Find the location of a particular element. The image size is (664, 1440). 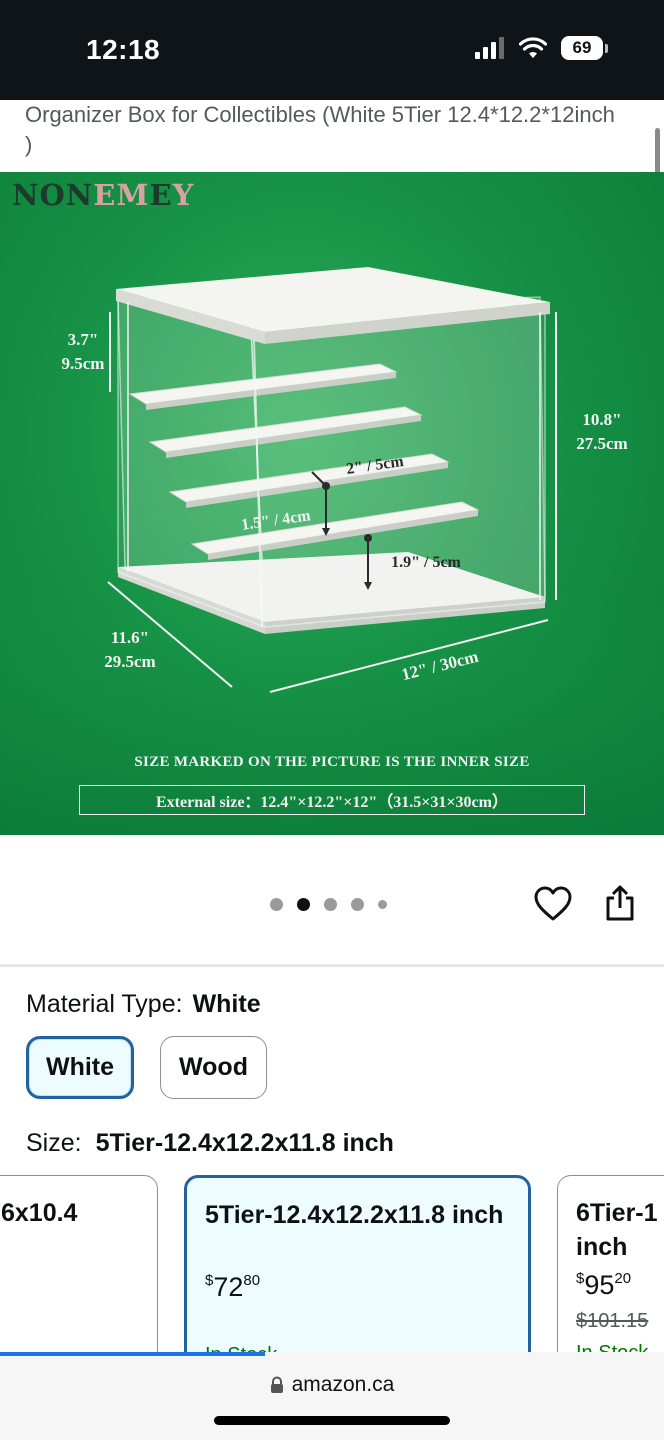

material-selected-value: White is located at coordinates (226, 1004).